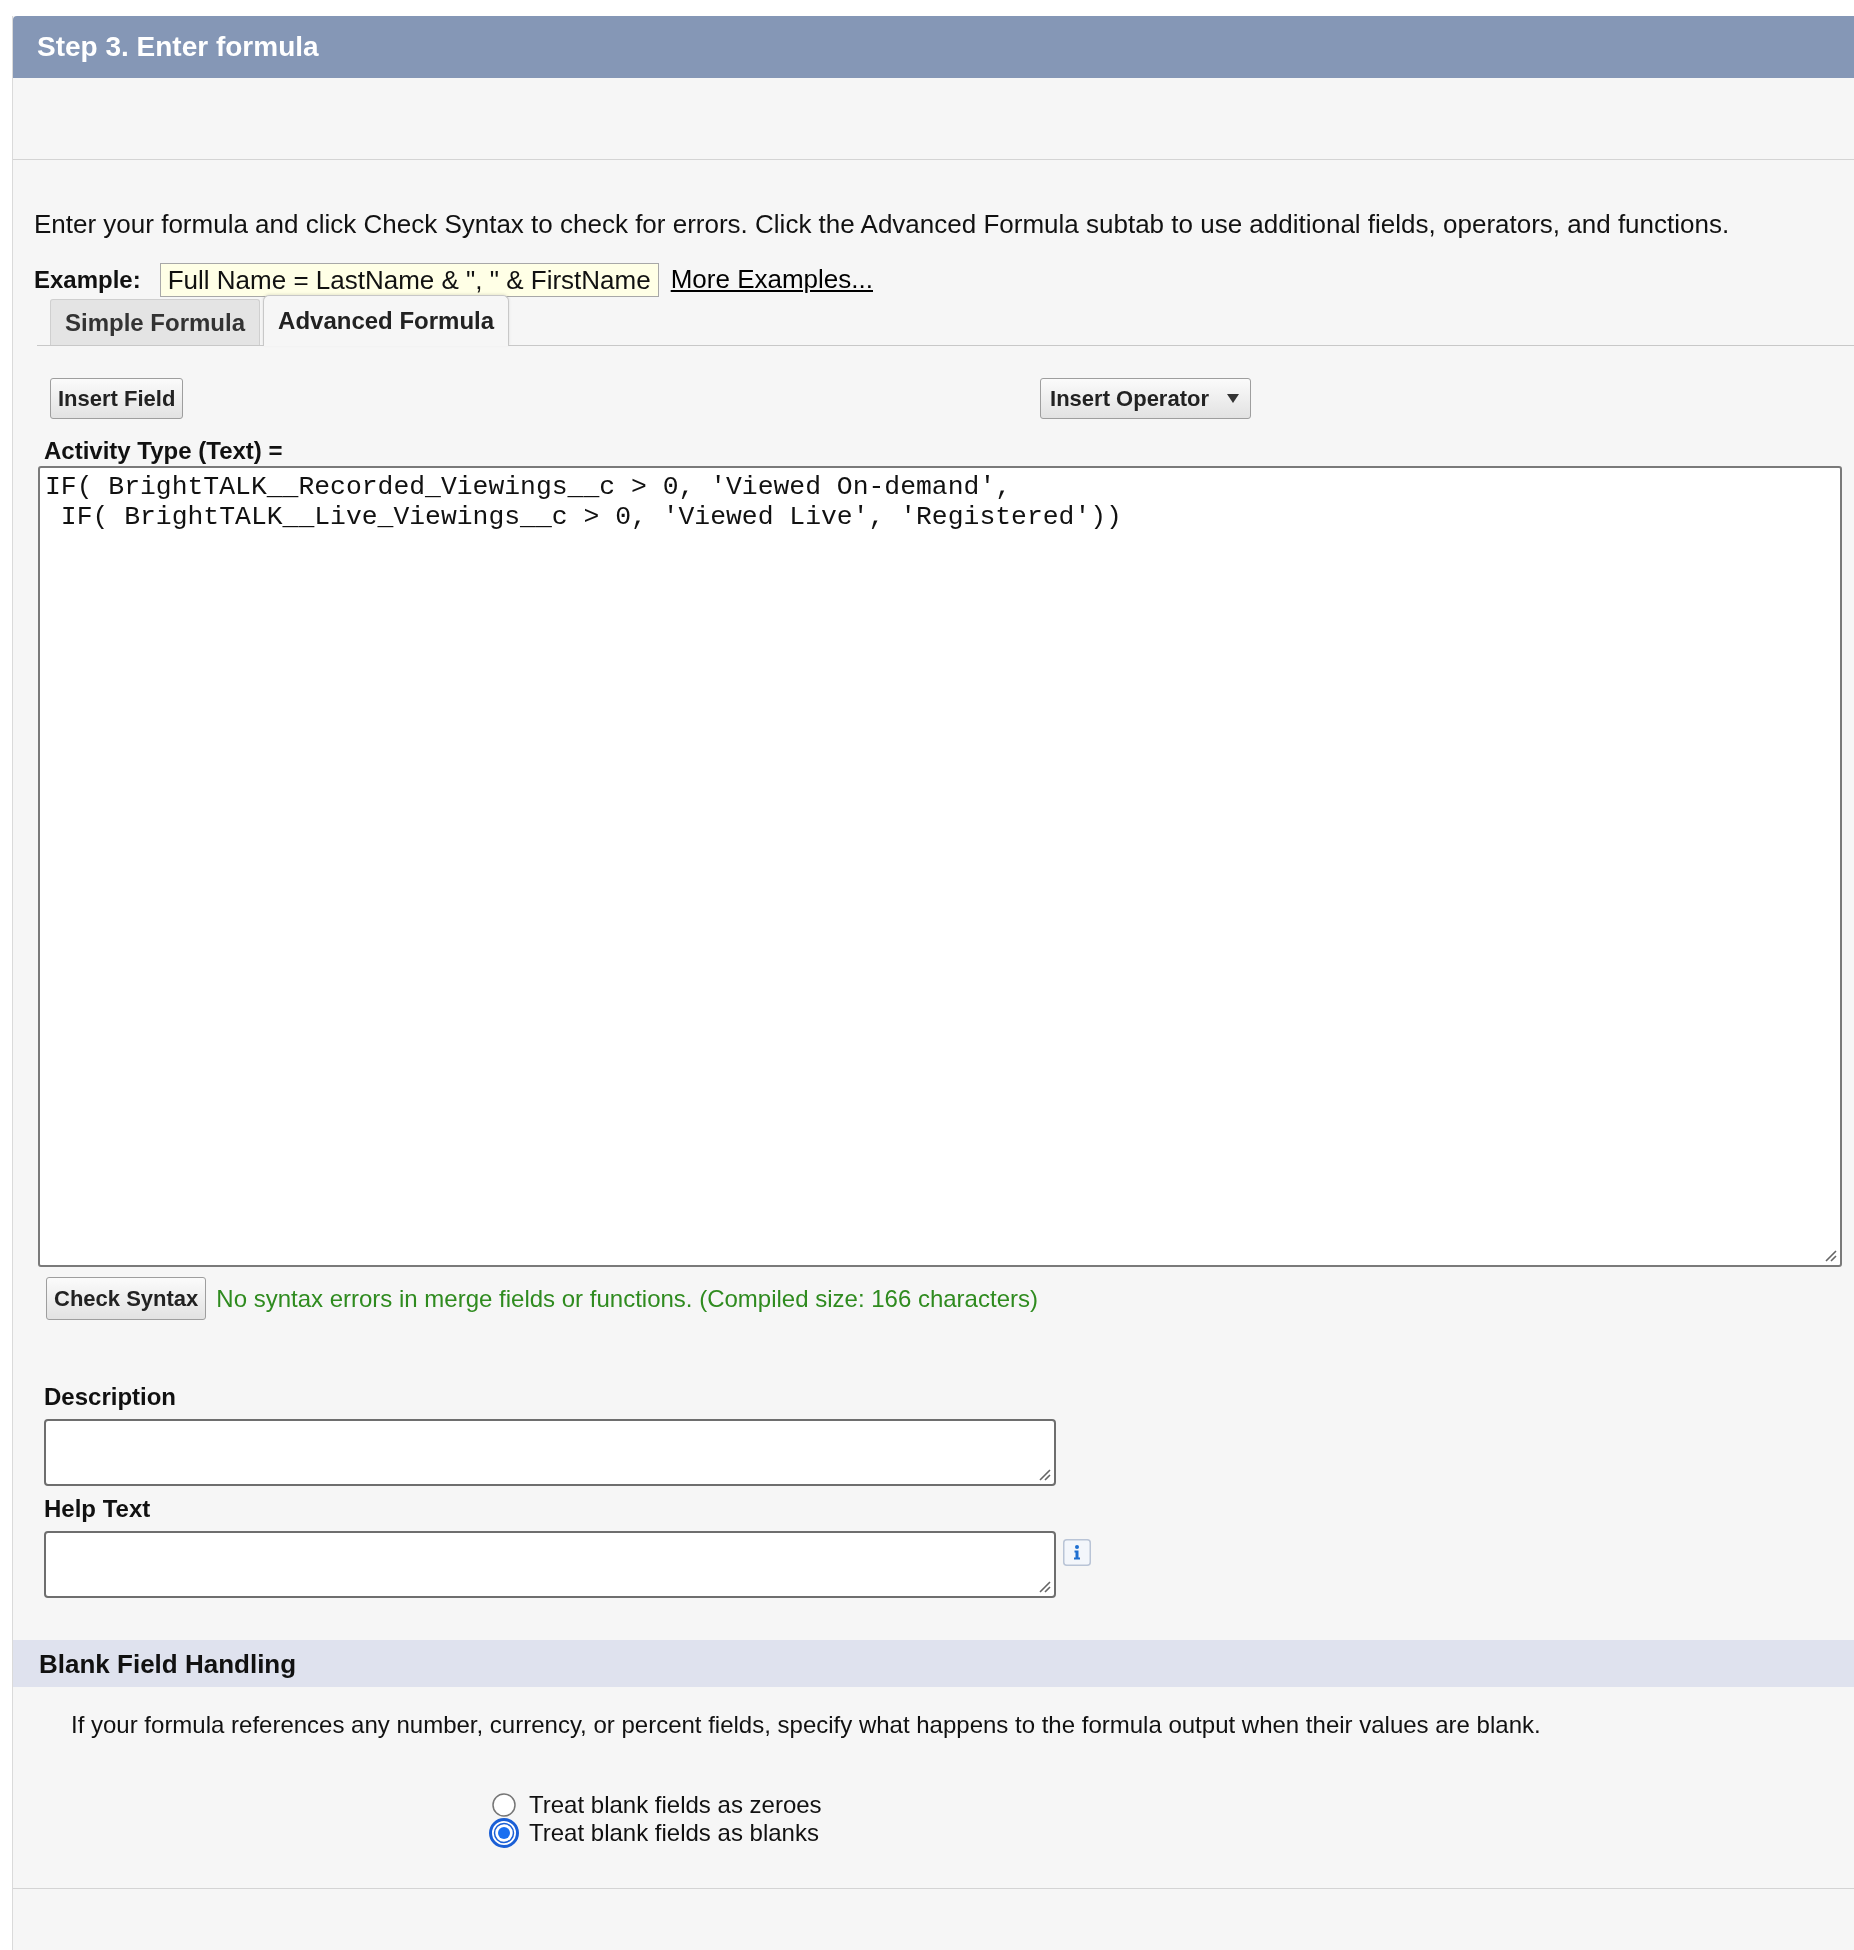  What do you see at coordinates (386, 320) in the screenshot?
I see `formula-tab: Advanced Formula` at bounding box center [386, 320].